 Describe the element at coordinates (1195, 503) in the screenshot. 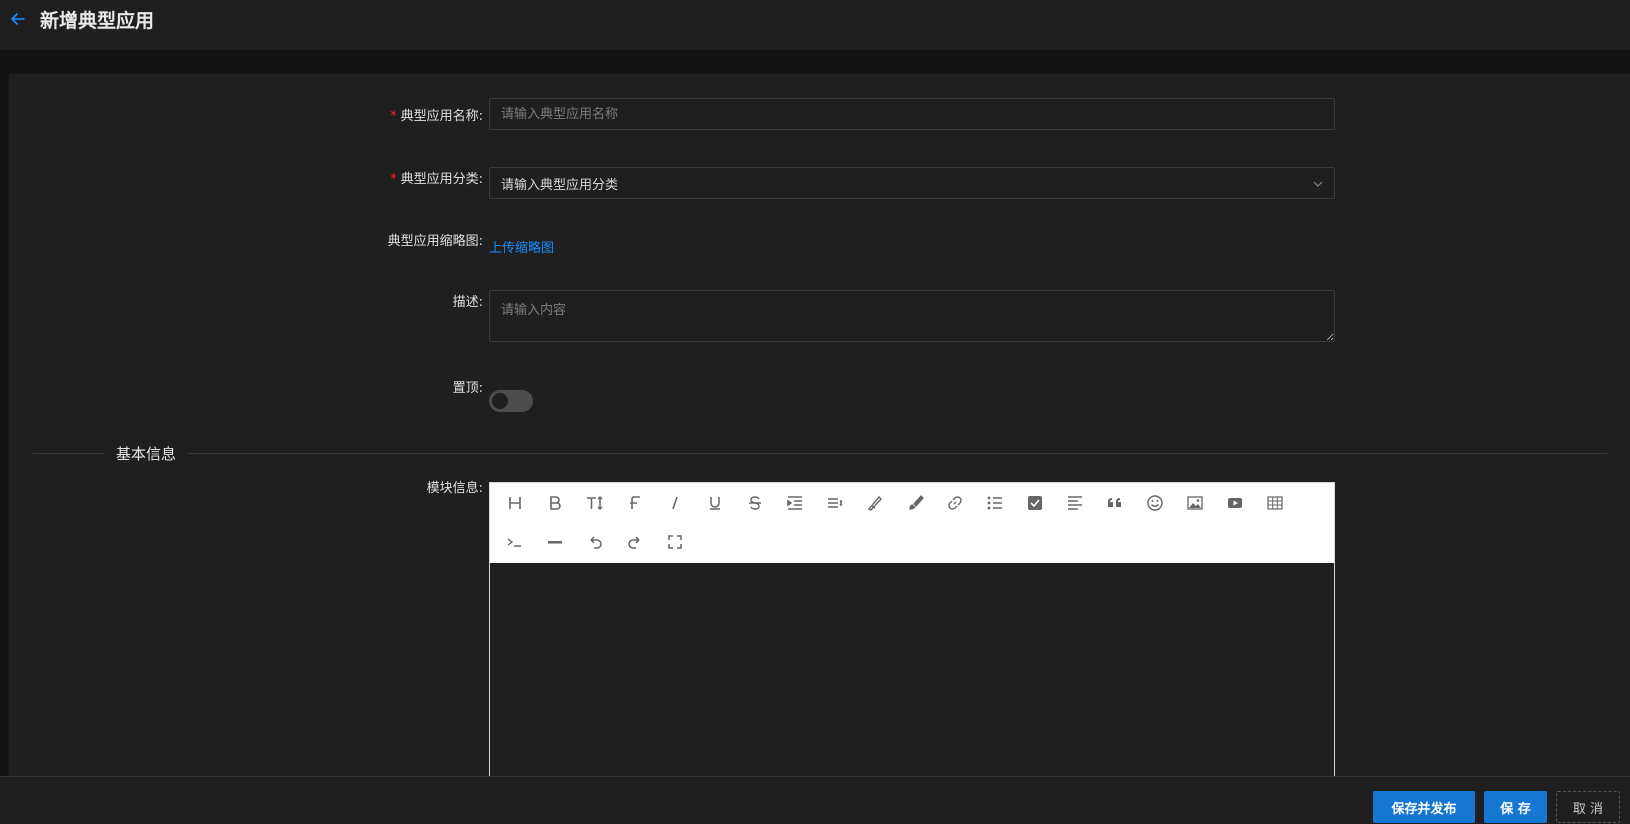

I see `image-icon` at that location.